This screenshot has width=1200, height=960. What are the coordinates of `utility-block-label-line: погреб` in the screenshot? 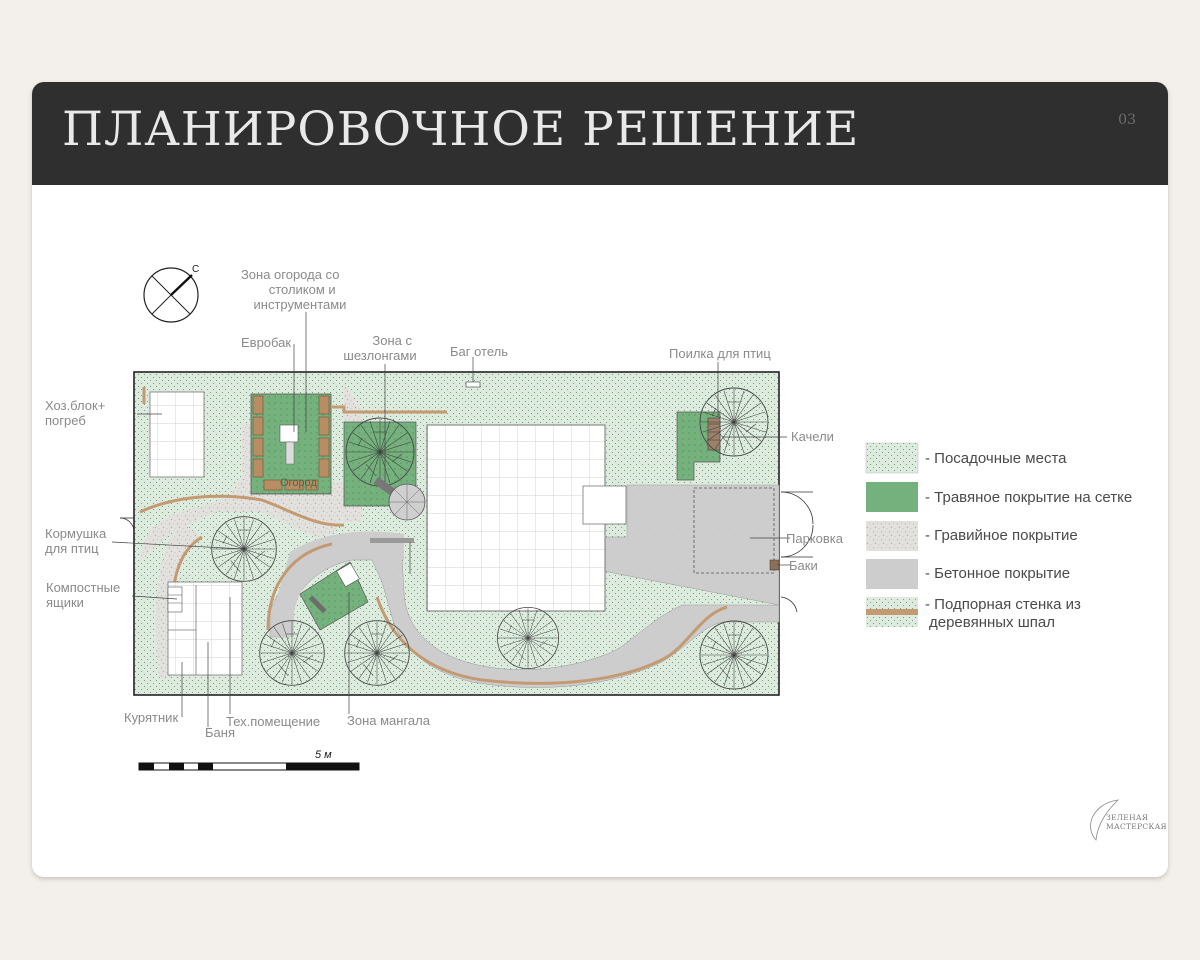 It's located at (65, 420).